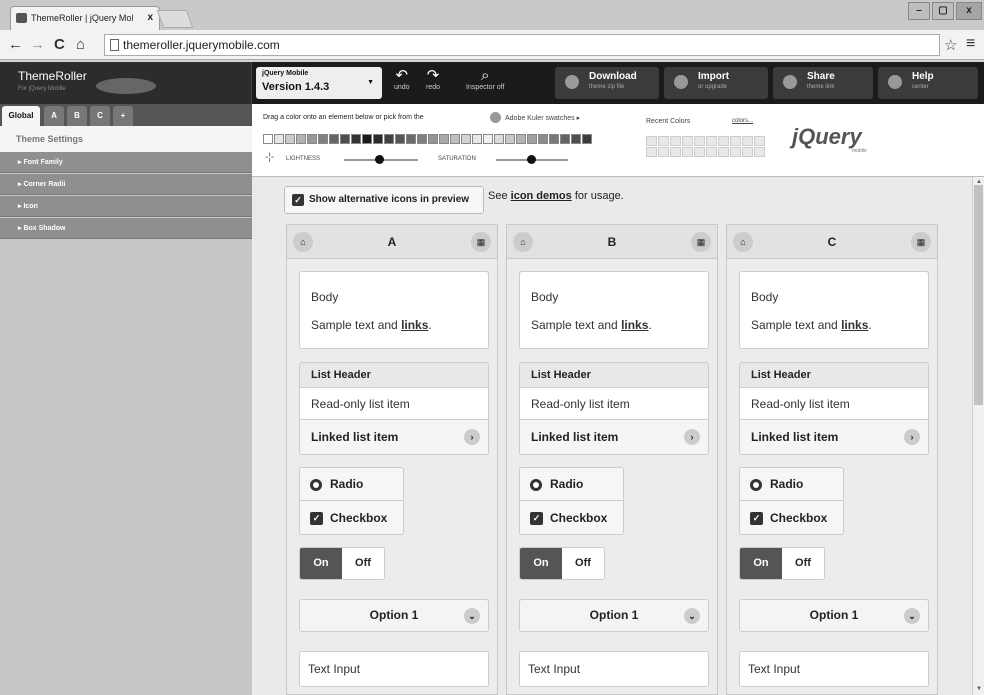  I want to click on forward-icon: →, so click(37, 44).